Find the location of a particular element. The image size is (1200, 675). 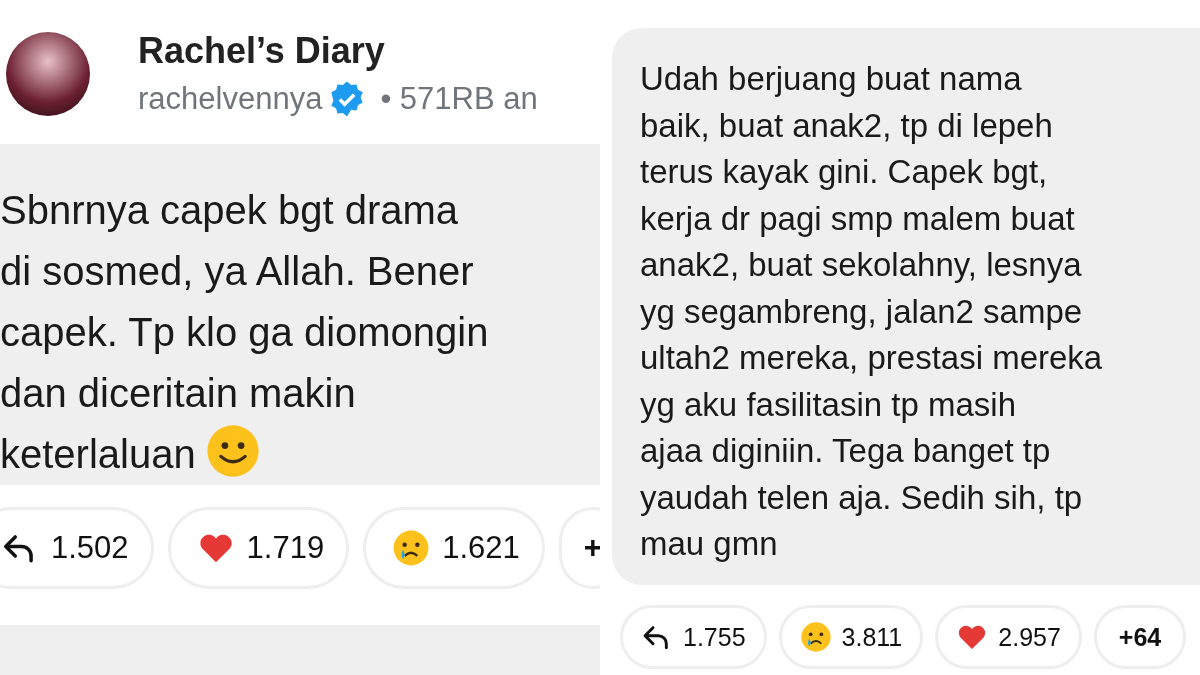

reaction-chip: + is located at coordinates (579, 548).